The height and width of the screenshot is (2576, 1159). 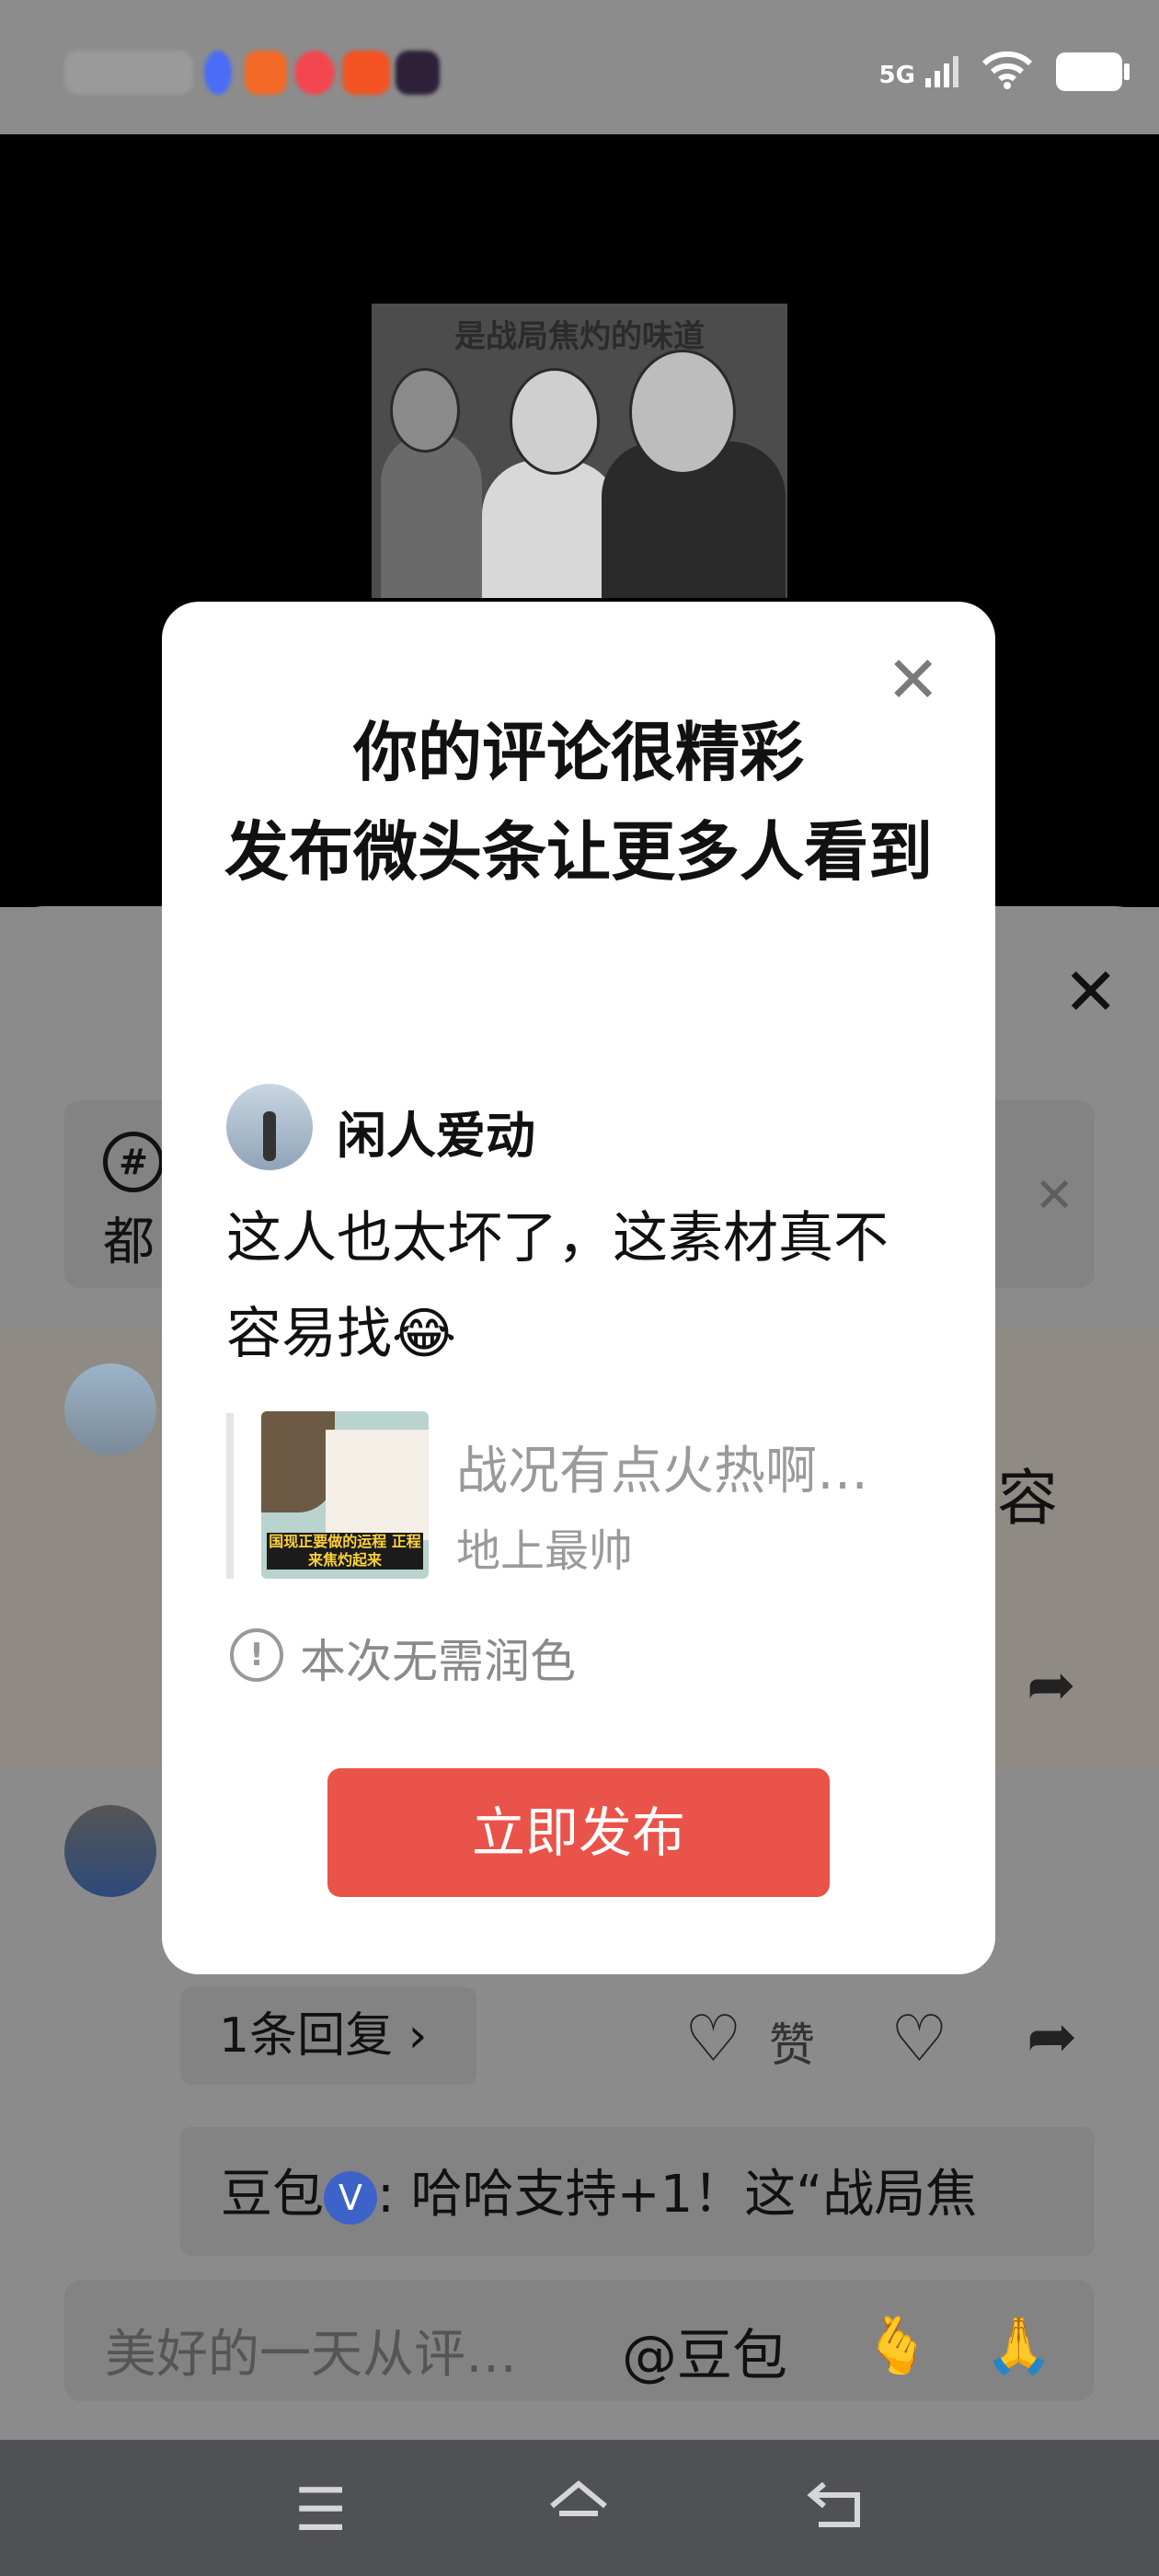 I want to click on home-icon, so click(x=578, y=2512).